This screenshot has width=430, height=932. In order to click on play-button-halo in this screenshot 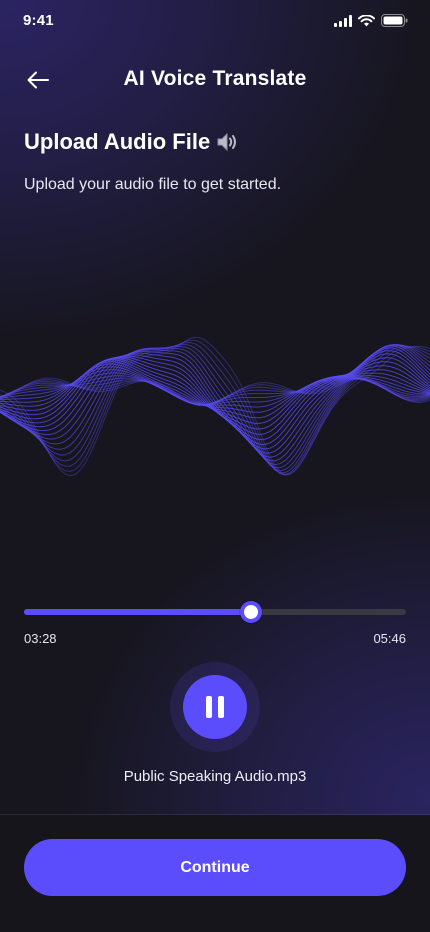, I will do `click(215, 707)`.